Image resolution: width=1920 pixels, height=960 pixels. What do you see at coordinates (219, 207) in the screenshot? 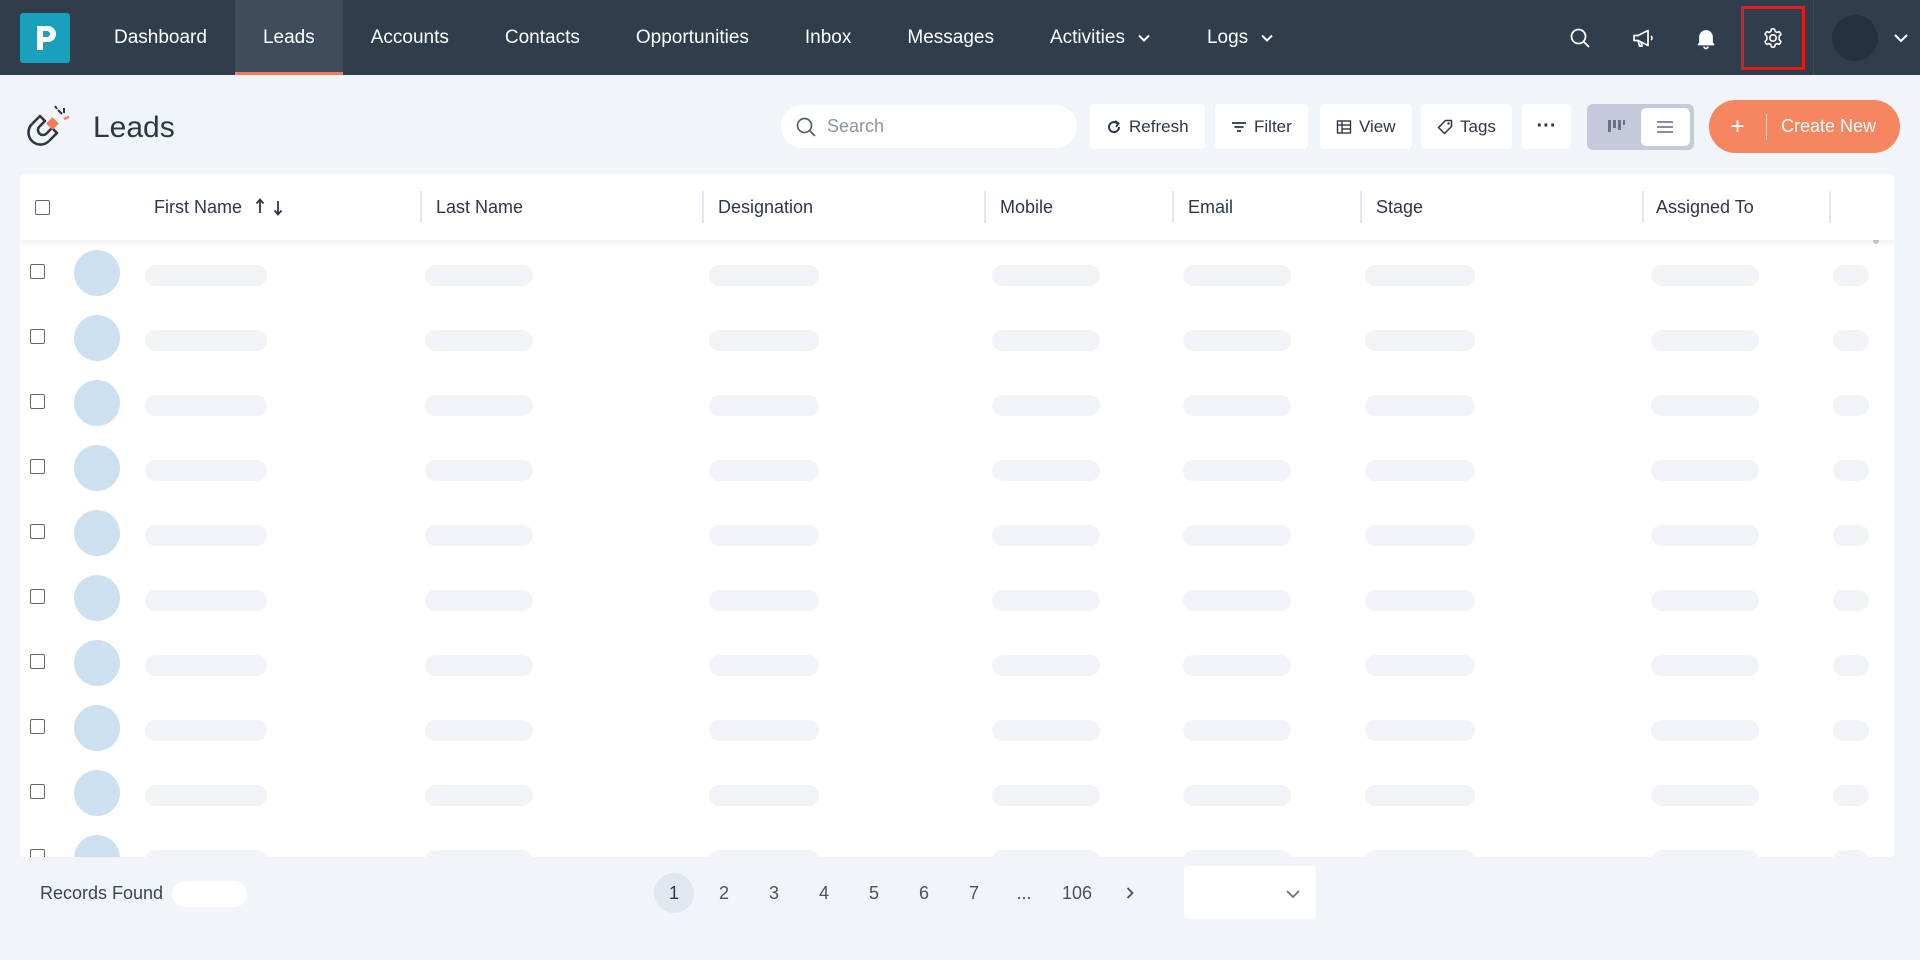
I see `column-header-first-name: First Name` at bounding box center [219, 207].